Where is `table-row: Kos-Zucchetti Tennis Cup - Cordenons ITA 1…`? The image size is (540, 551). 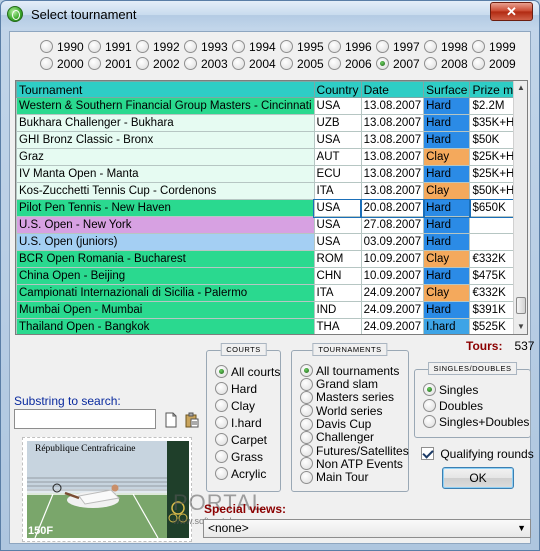
table-row: Kos-Zucchetti Tennis Cup - Cordenons ITA 1… is located at coordinates (271, 191).